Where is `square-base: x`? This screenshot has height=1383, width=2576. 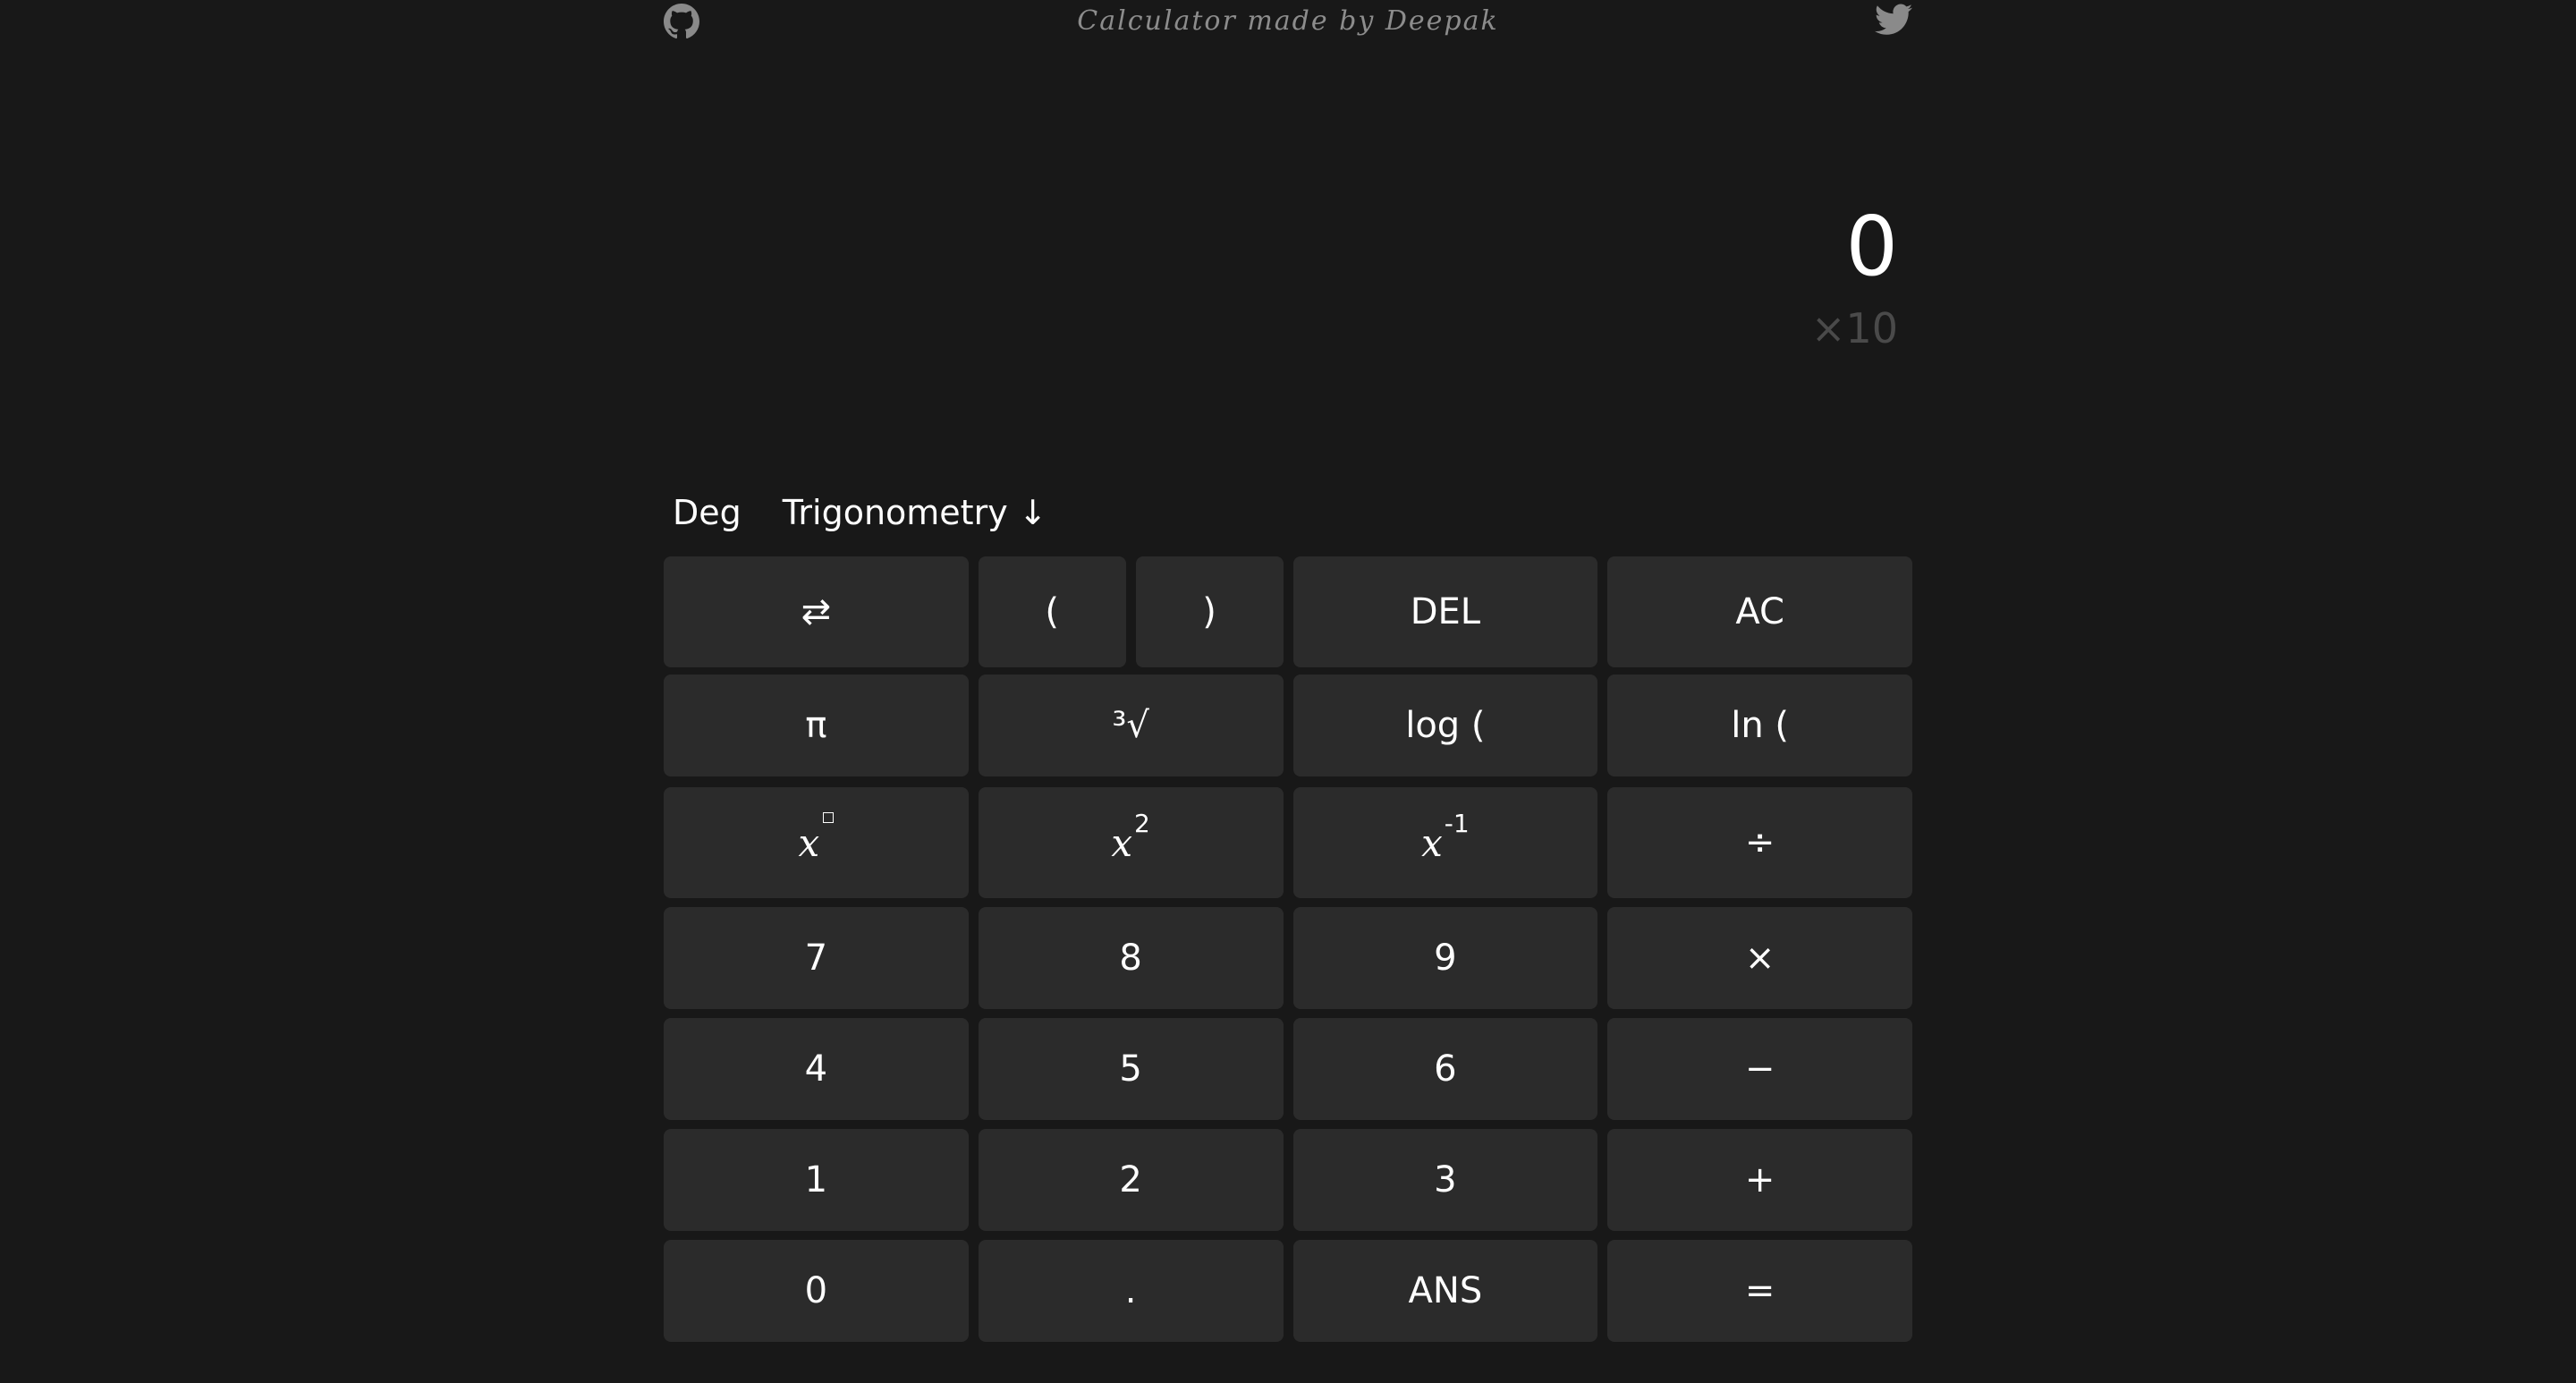 square-base: x is located at coordinates (1122, 843).